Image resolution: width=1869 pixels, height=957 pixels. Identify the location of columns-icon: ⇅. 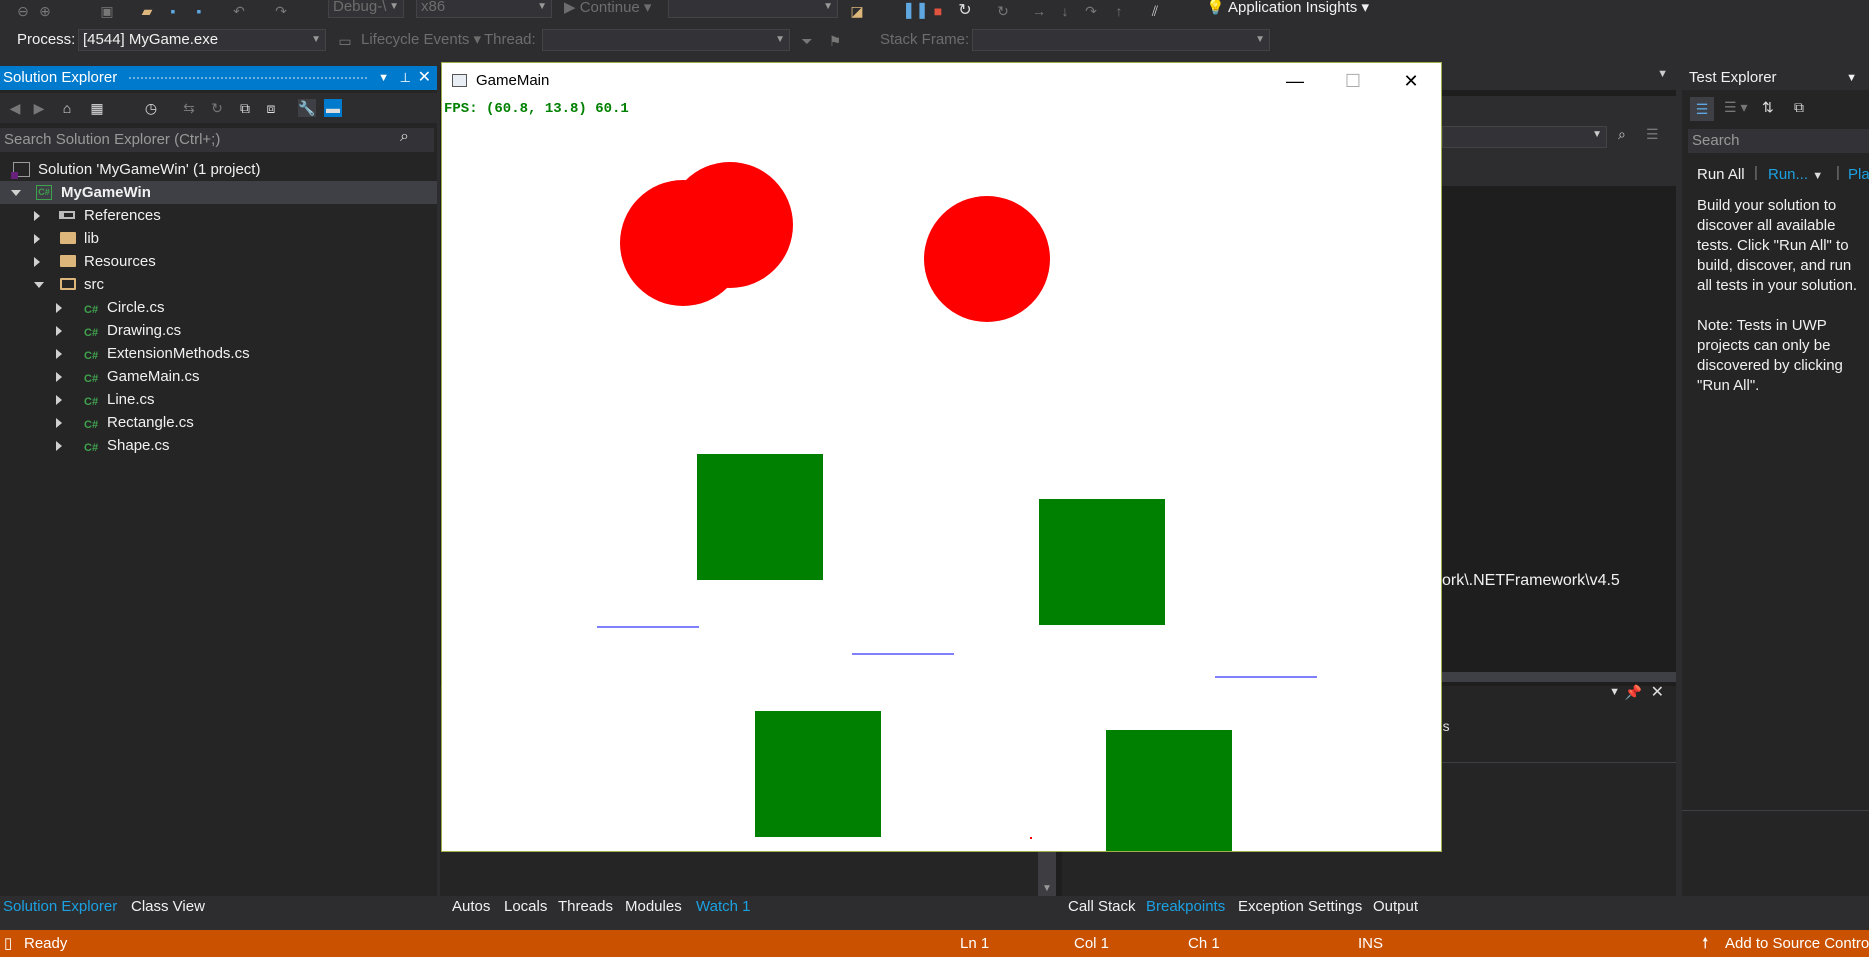
(1768, 107).